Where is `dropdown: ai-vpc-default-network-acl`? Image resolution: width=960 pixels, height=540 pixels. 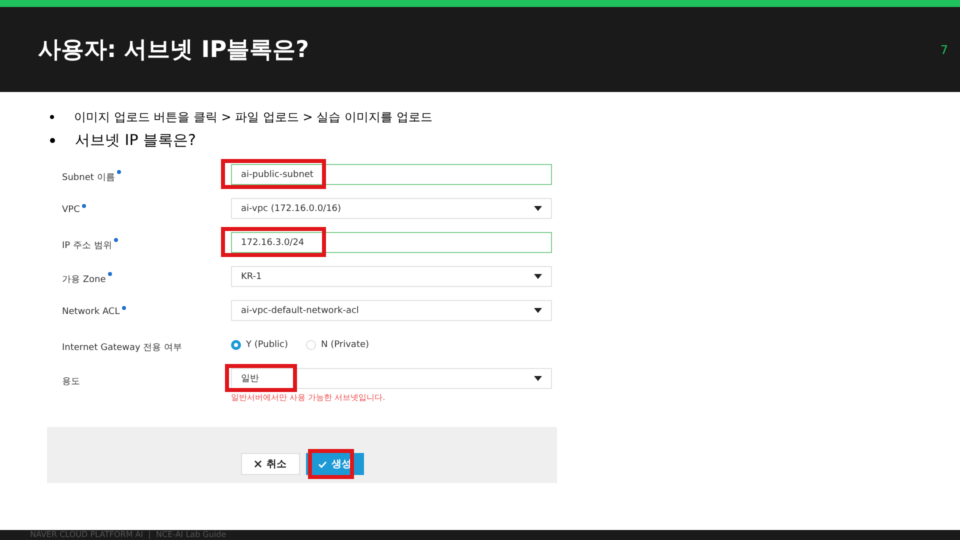 dropdown: ai-vpc-default-network-acl is located at coordinates (391, 310).